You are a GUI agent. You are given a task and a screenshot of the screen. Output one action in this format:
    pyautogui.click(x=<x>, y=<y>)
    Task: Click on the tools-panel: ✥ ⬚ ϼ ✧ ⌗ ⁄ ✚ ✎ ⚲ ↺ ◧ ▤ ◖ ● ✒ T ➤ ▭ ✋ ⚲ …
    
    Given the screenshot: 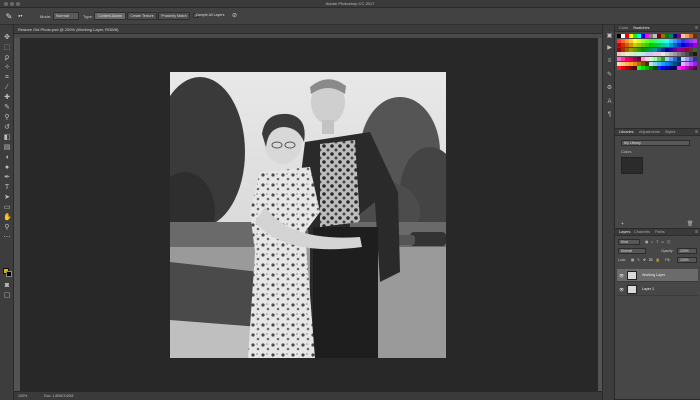 What is the action you would take?
    pyautogui.click(x=7, y=212)
    